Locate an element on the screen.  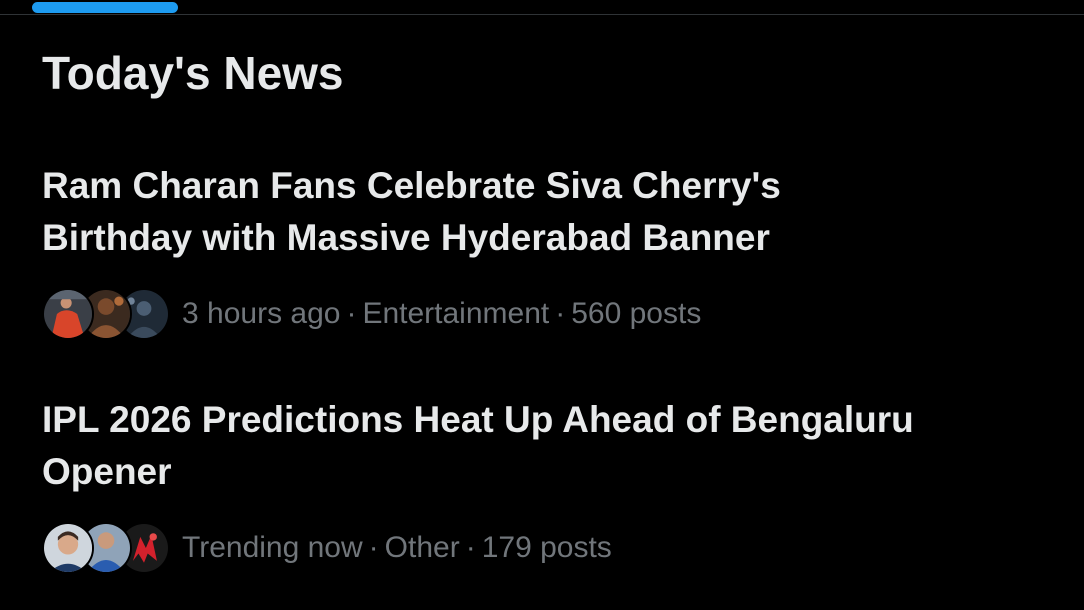
news-time: Trending now is located at coordinates (272, 547).